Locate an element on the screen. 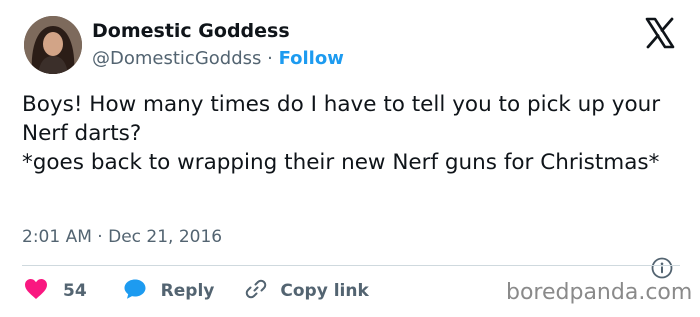 The image size is (700, 317). author-handle: @DomesticGoddss is located at coordinates (176, 58).